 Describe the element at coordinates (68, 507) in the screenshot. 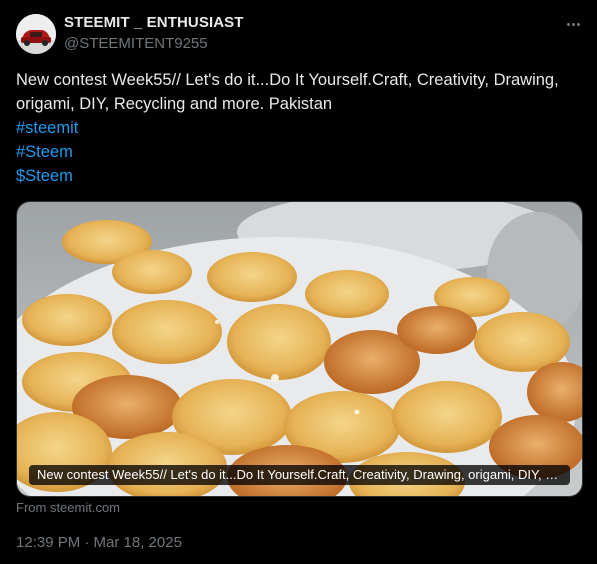

I see `source-domain-link: From steemit.com` at that location.